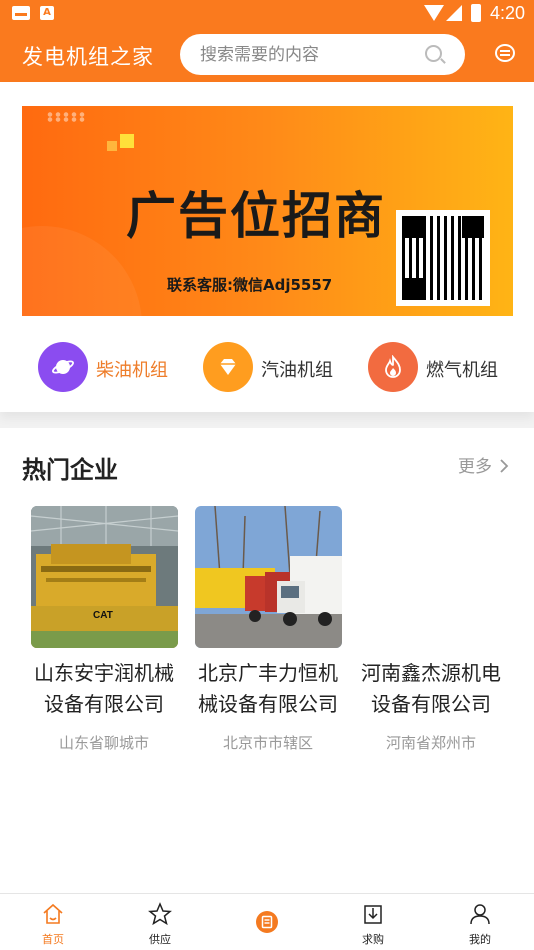 The height and width of the screenshot is (950, 534). Describe the element at coordinates (268, 689) in the screenshot. I see `company-name: 北京广丰力恒机 械设备有限公司` at that location.